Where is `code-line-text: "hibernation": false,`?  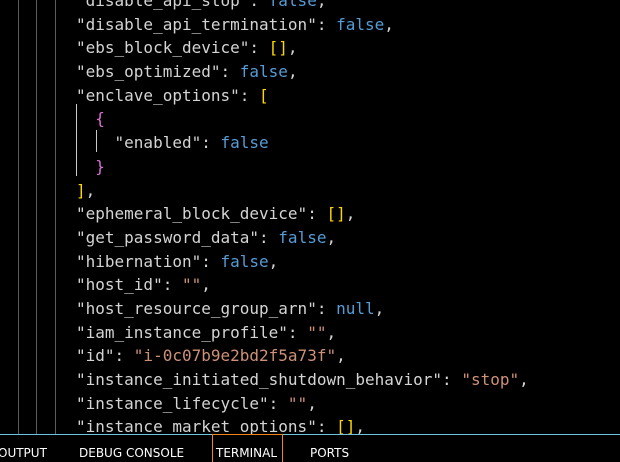 code-line-text: "hibernation": false, is located at coordinates (177, 262).